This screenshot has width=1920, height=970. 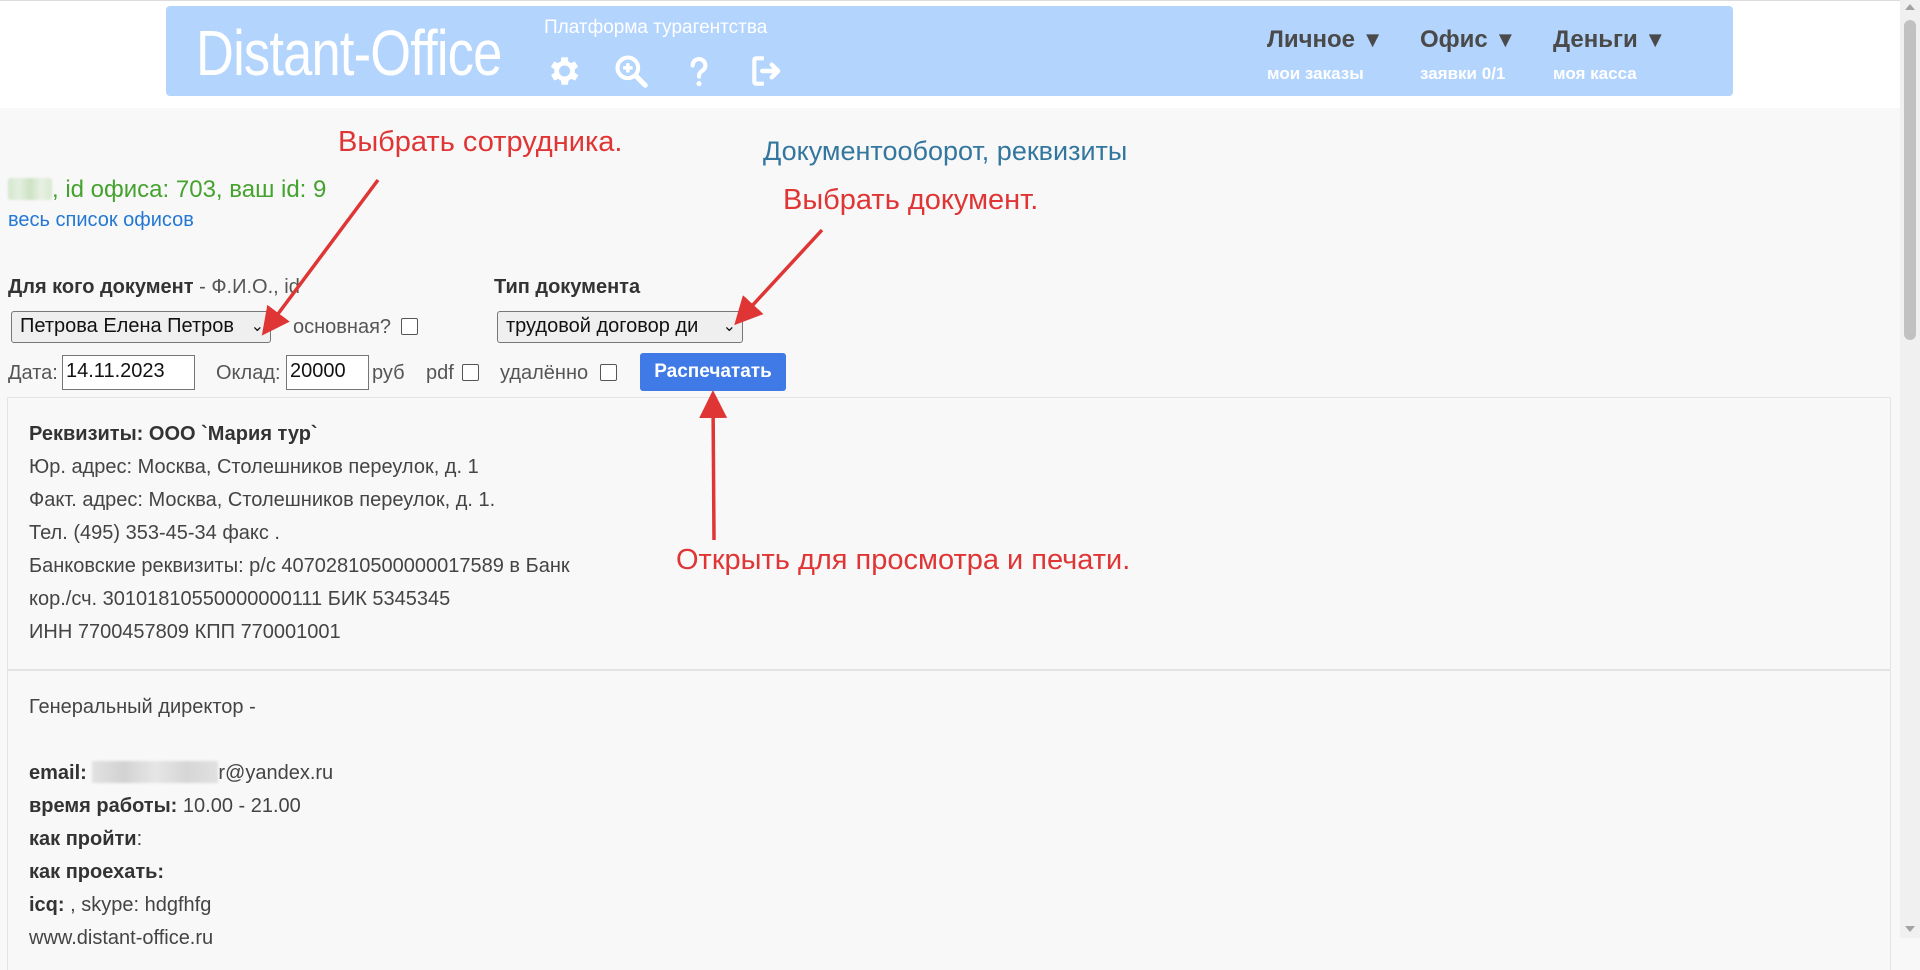 What do you see at coordinates (1910, 469) in the screenshot?
I see `scrollbar` at bounding box center [1910, 469].